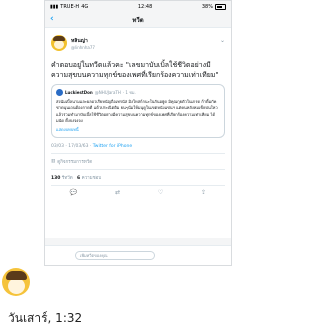 This screenshot has height=329, width=320. What do you see at coordinates (145, 7) in the screenshot?
I see `clock: 12:48` at bounding box center [145, 7].